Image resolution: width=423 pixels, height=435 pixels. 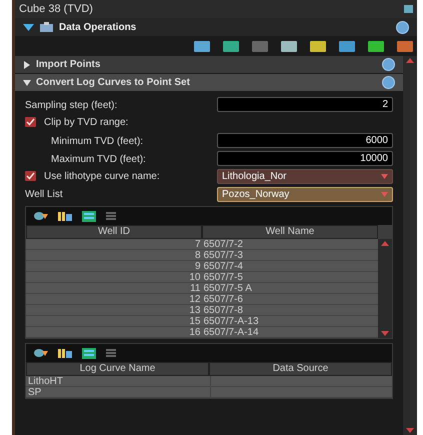 What do you see at coordinates (56, 9) in the screenshot?
I see `window-title: Cube 38 (TVD)` at bounding box center [56, 9].